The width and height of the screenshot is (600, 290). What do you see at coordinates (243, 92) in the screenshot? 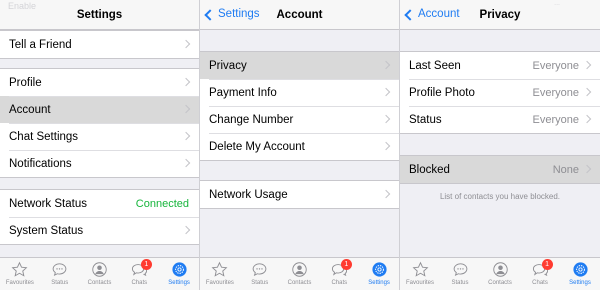
I see `row-label: Payment Info` at bounding box center [243, 92].